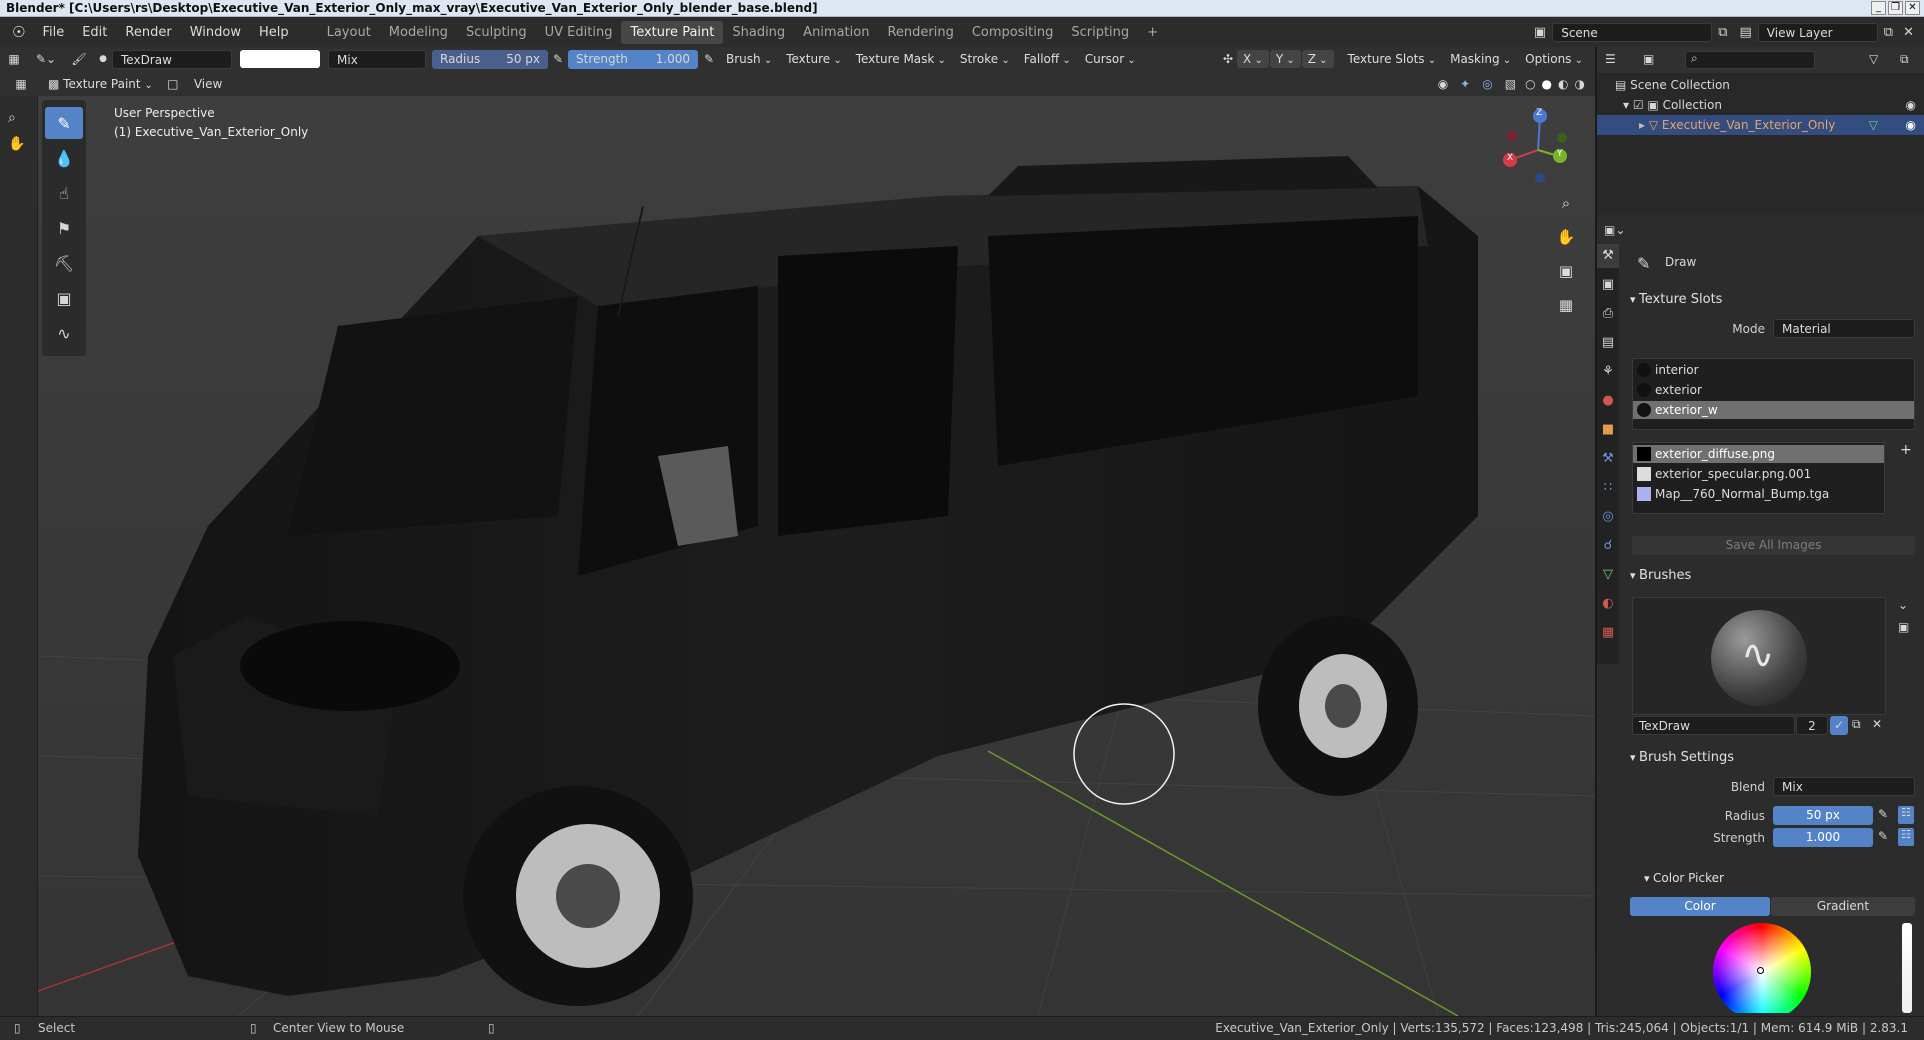 This screenshot has width=1924, height=1040. Describe the element at coordinates (1700, 906) in the screenshot. I see `tab-color: Color` at that location.